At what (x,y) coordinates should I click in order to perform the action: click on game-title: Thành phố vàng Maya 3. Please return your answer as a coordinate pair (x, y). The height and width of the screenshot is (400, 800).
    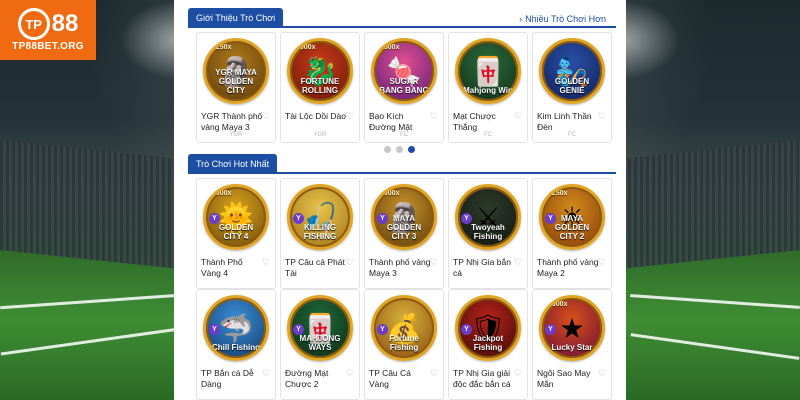
    Looking at the image, I should click on (400, 268).